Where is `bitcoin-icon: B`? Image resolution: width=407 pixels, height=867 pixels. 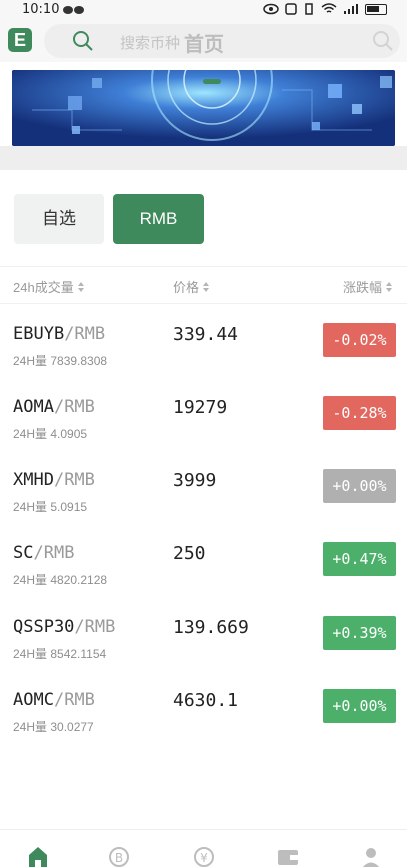 bitcoin-icon: B is located at coordinates (119, 855).